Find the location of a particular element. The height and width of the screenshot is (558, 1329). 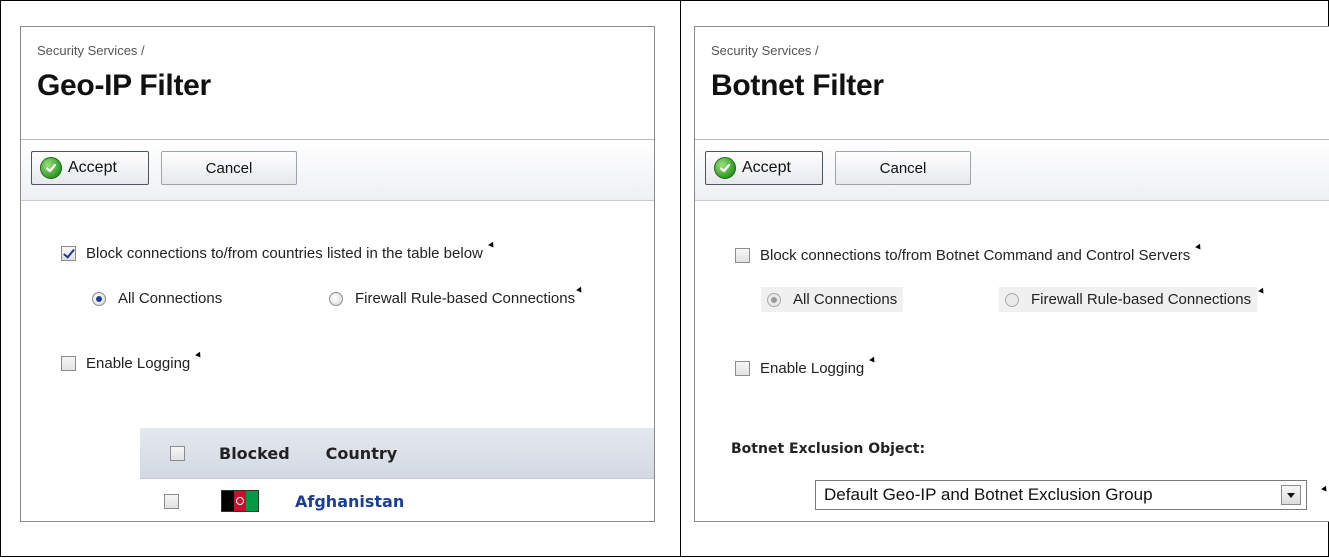

page-title: Geo-IP Filter is located at coordinates (124, 85).